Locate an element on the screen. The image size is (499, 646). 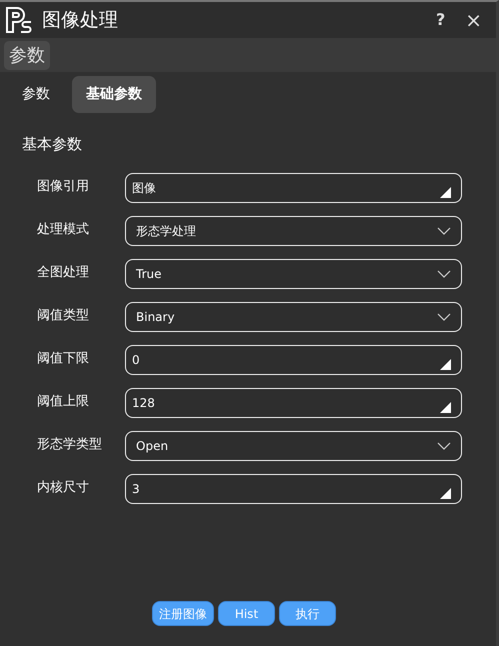
field-label: 处理模式 is located at coordinates (63, 229).